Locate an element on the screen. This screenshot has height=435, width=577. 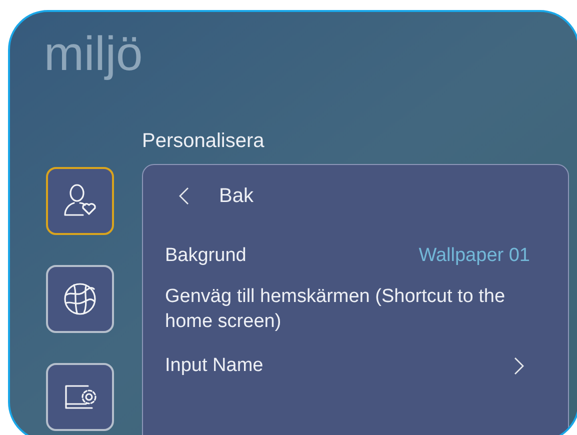
app-title: miljö is located at coordinates (94, 55).